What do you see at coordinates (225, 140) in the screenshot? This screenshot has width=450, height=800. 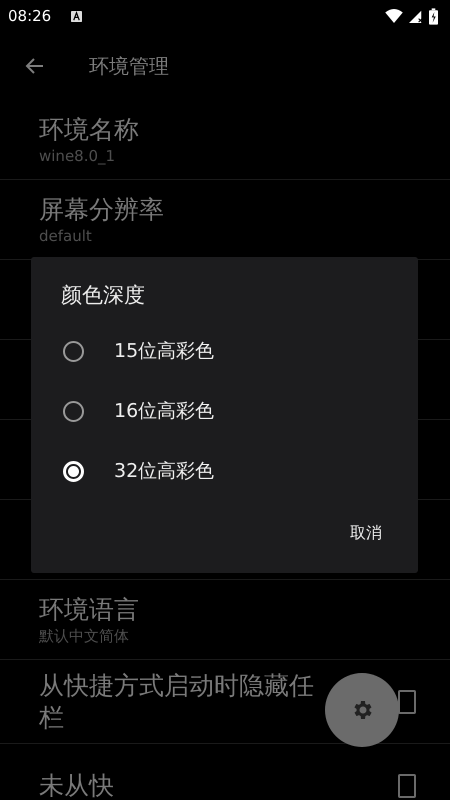 I see `setting-item: 环境名称 wine8.0_1` at bounding box center [225, 140].